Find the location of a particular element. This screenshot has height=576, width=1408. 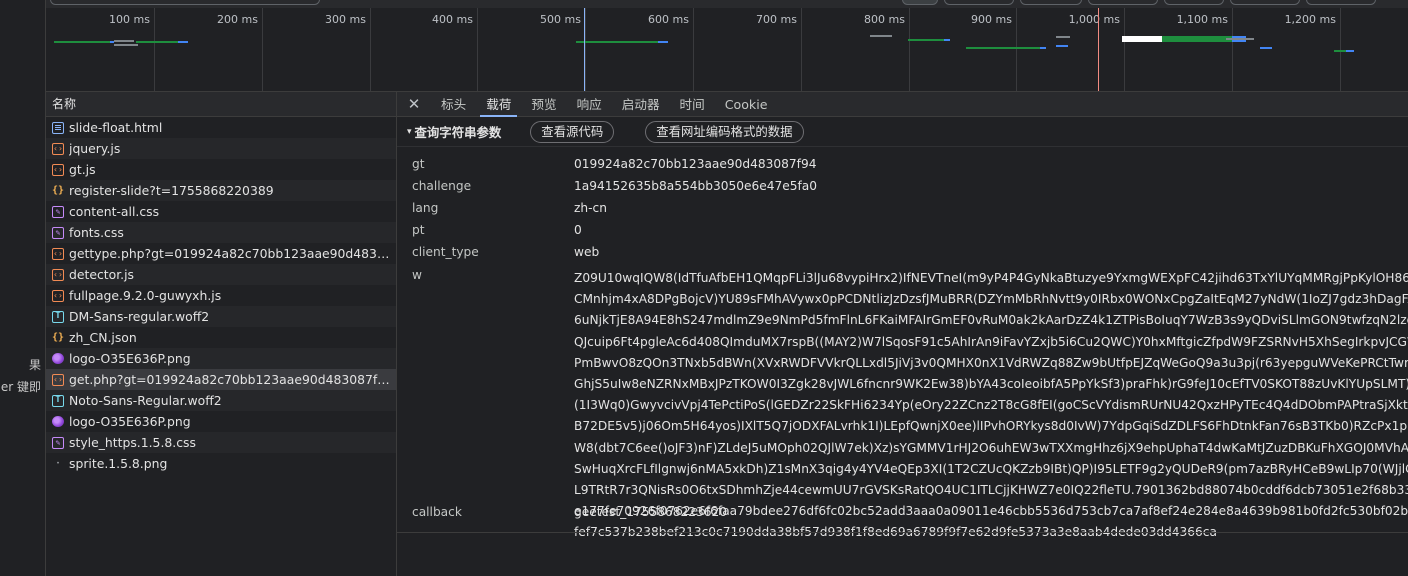

request-row: {} register-slide?t=1755868220389 is located at coordinates (221, 190).